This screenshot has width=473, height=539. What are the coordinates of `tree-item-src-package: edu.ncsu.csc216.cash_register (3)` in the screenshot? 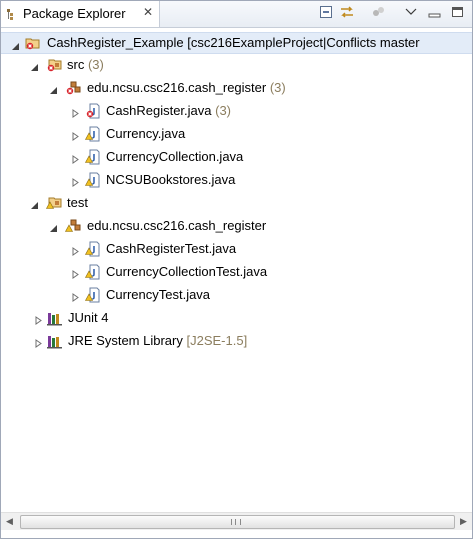 It's located at (236, 88).